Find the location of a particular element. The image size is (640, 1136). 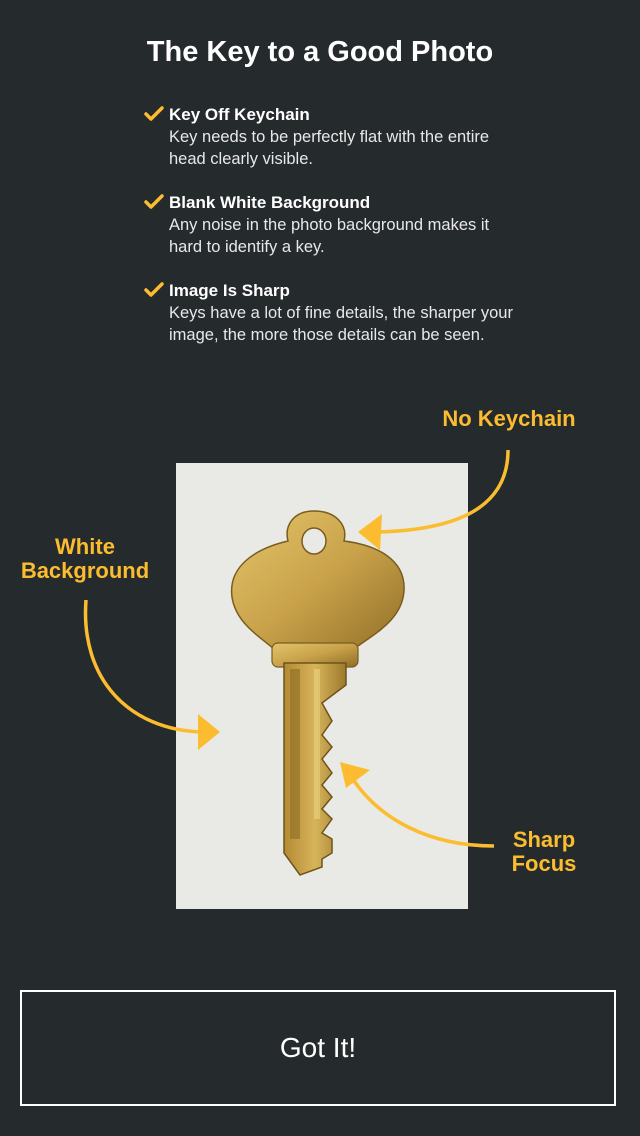

callout-sharp-focus: Sharp Focus is located at coordinates (544, 852).